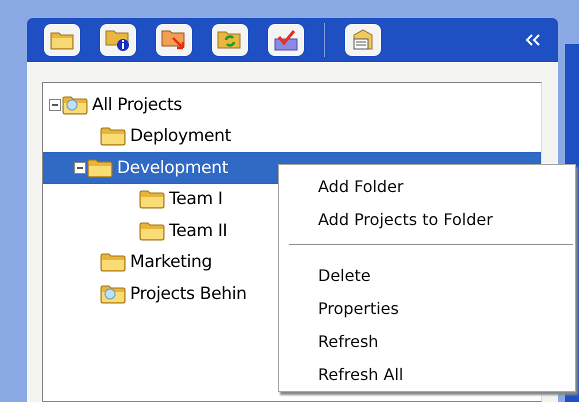 This screenshot has width=579, height=402. I want to click on tree-label: All Projects, so click(137, 104).